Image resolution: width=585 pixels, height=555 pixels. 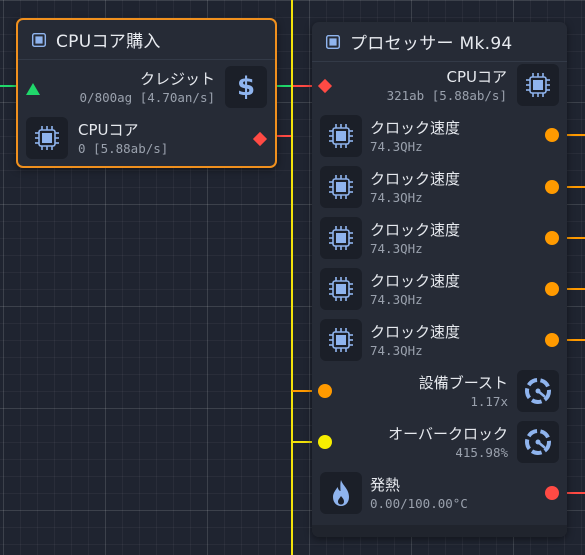 I want to click on equipment-boost-row: 設備ブースト 1.17x, so click(x=439, y=392).